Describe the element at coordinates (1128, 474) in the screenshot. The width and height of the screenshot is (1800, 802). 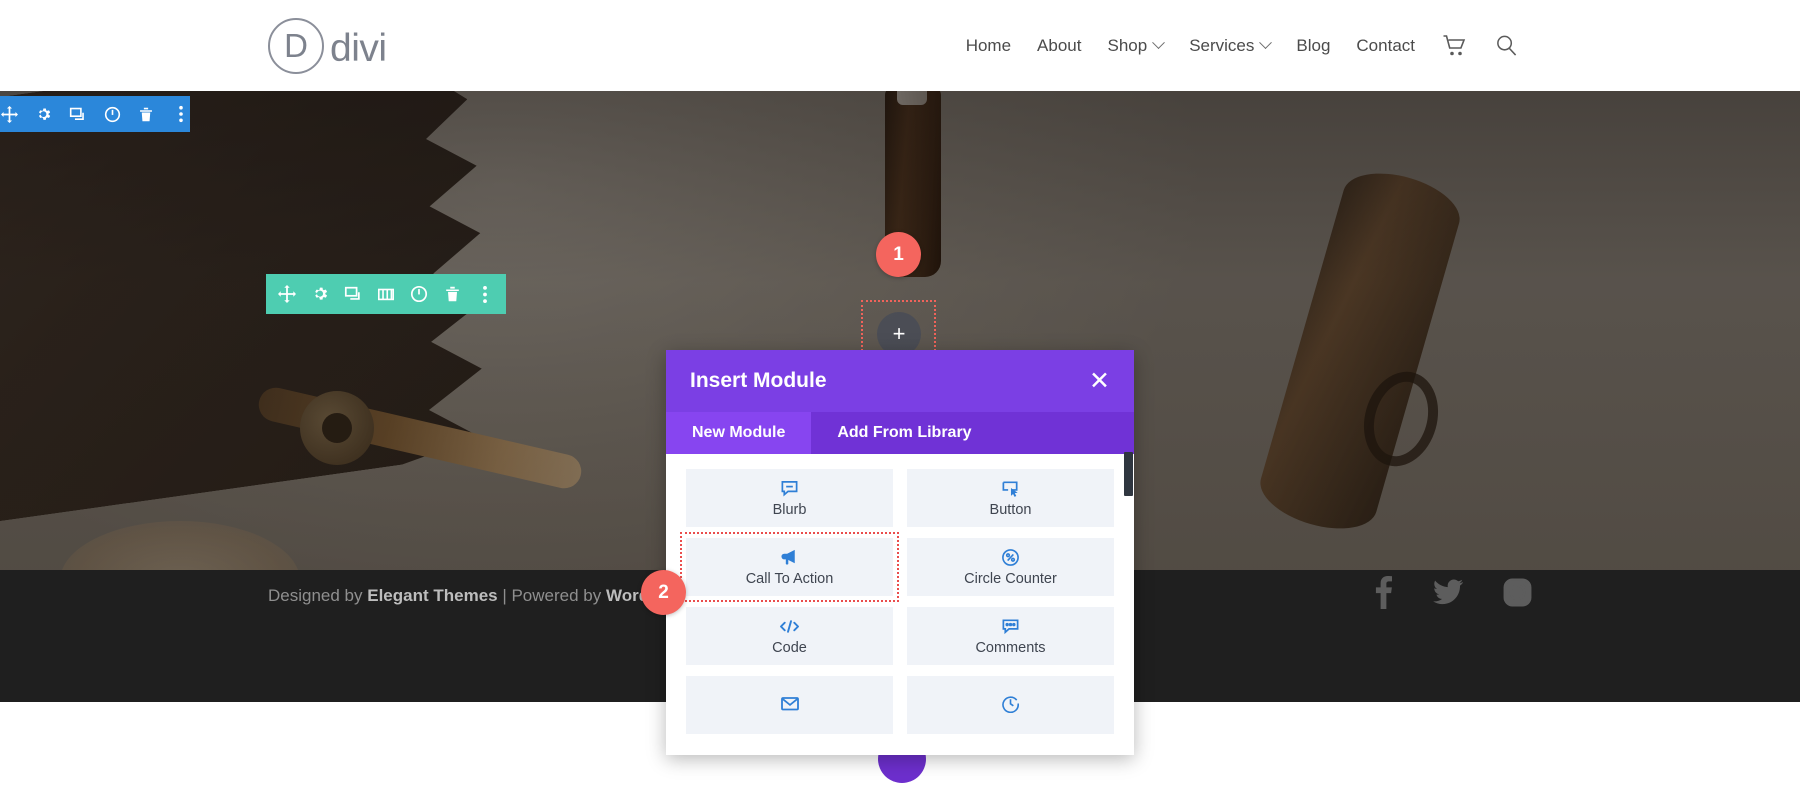
I see `modal-scrollbar-thumb` at that location.